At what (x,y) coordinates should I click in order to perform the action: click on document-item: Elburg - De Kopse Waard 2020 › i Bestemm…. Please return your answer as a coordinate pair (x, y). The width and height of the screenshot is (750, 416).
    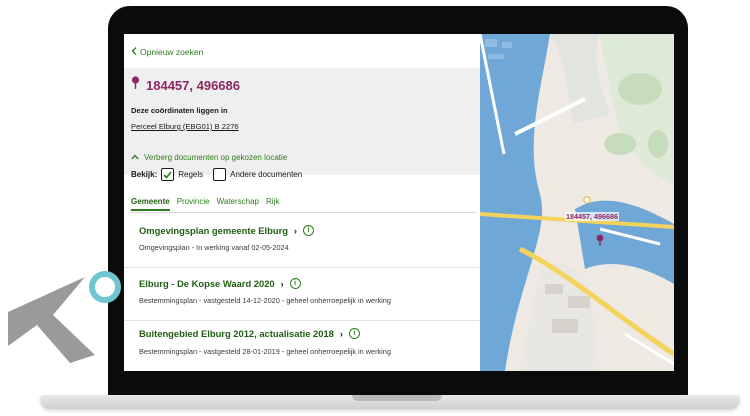
    Looking at the image, I should click on (302, 292).